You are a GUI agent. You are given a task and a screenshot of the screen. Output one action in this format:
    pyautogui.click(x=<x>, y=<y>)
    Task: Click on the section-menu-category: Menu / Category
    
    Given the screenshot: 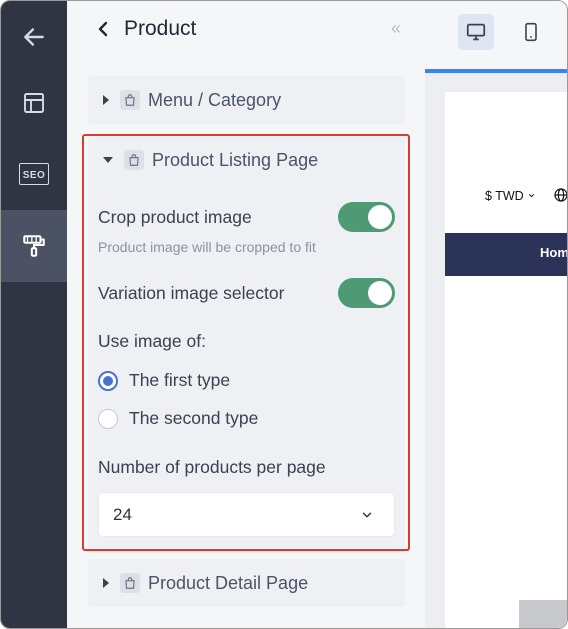 What is the action you would take?
    pyautogui.click(x=246, y=100)
    